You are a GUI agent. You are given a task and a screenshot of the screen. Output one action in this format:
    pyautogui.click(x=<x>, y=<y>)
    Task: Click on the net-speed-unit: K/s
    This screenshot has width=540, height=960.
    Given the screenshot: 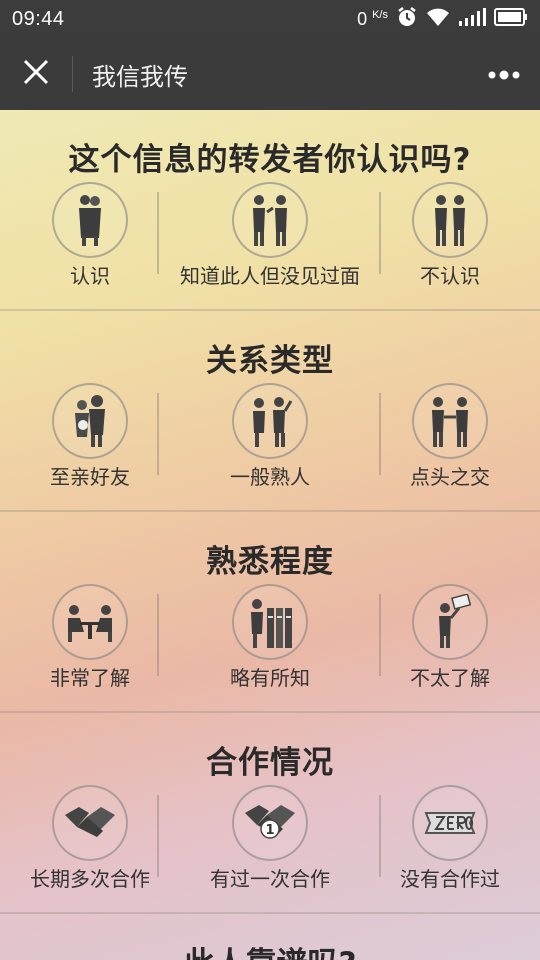 What is the action you would take?
    pyautogui.click(x=380, y=14)
    